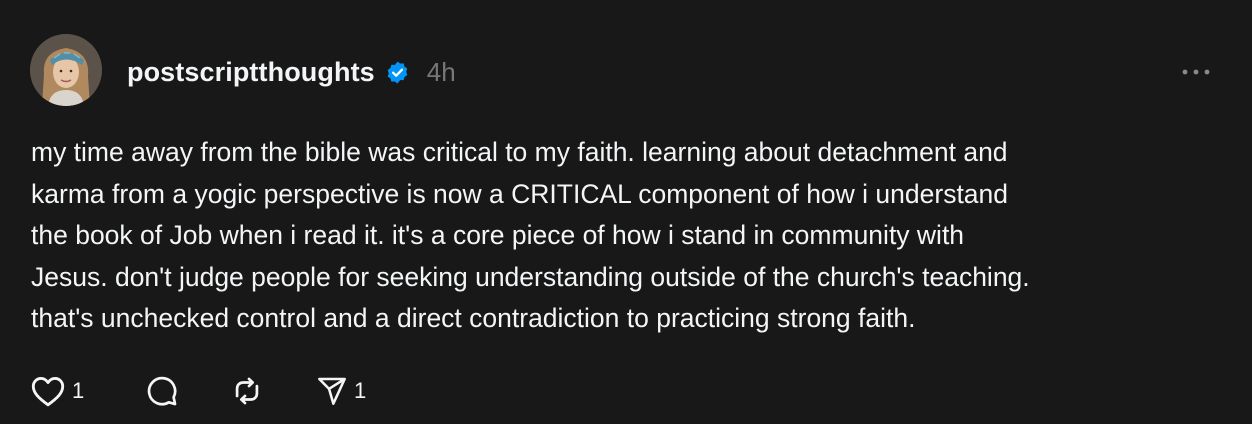 This screenshot has width=1252, height=424. I want to click on verified-badge-icon, so click(397, 72).